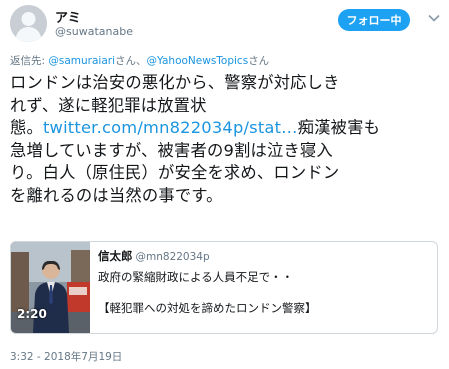  What do you see at coordinates (434, 18) in the screenshot?
I see `chevron-down-icon` at bounding box center [434, 18].